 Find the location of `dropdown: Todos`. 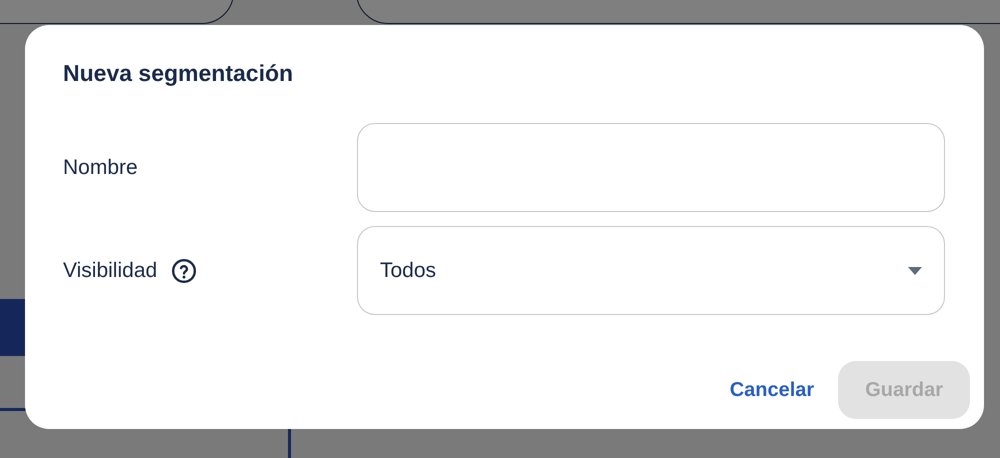

dropdown: Todos is located at coordinates (651, 270).